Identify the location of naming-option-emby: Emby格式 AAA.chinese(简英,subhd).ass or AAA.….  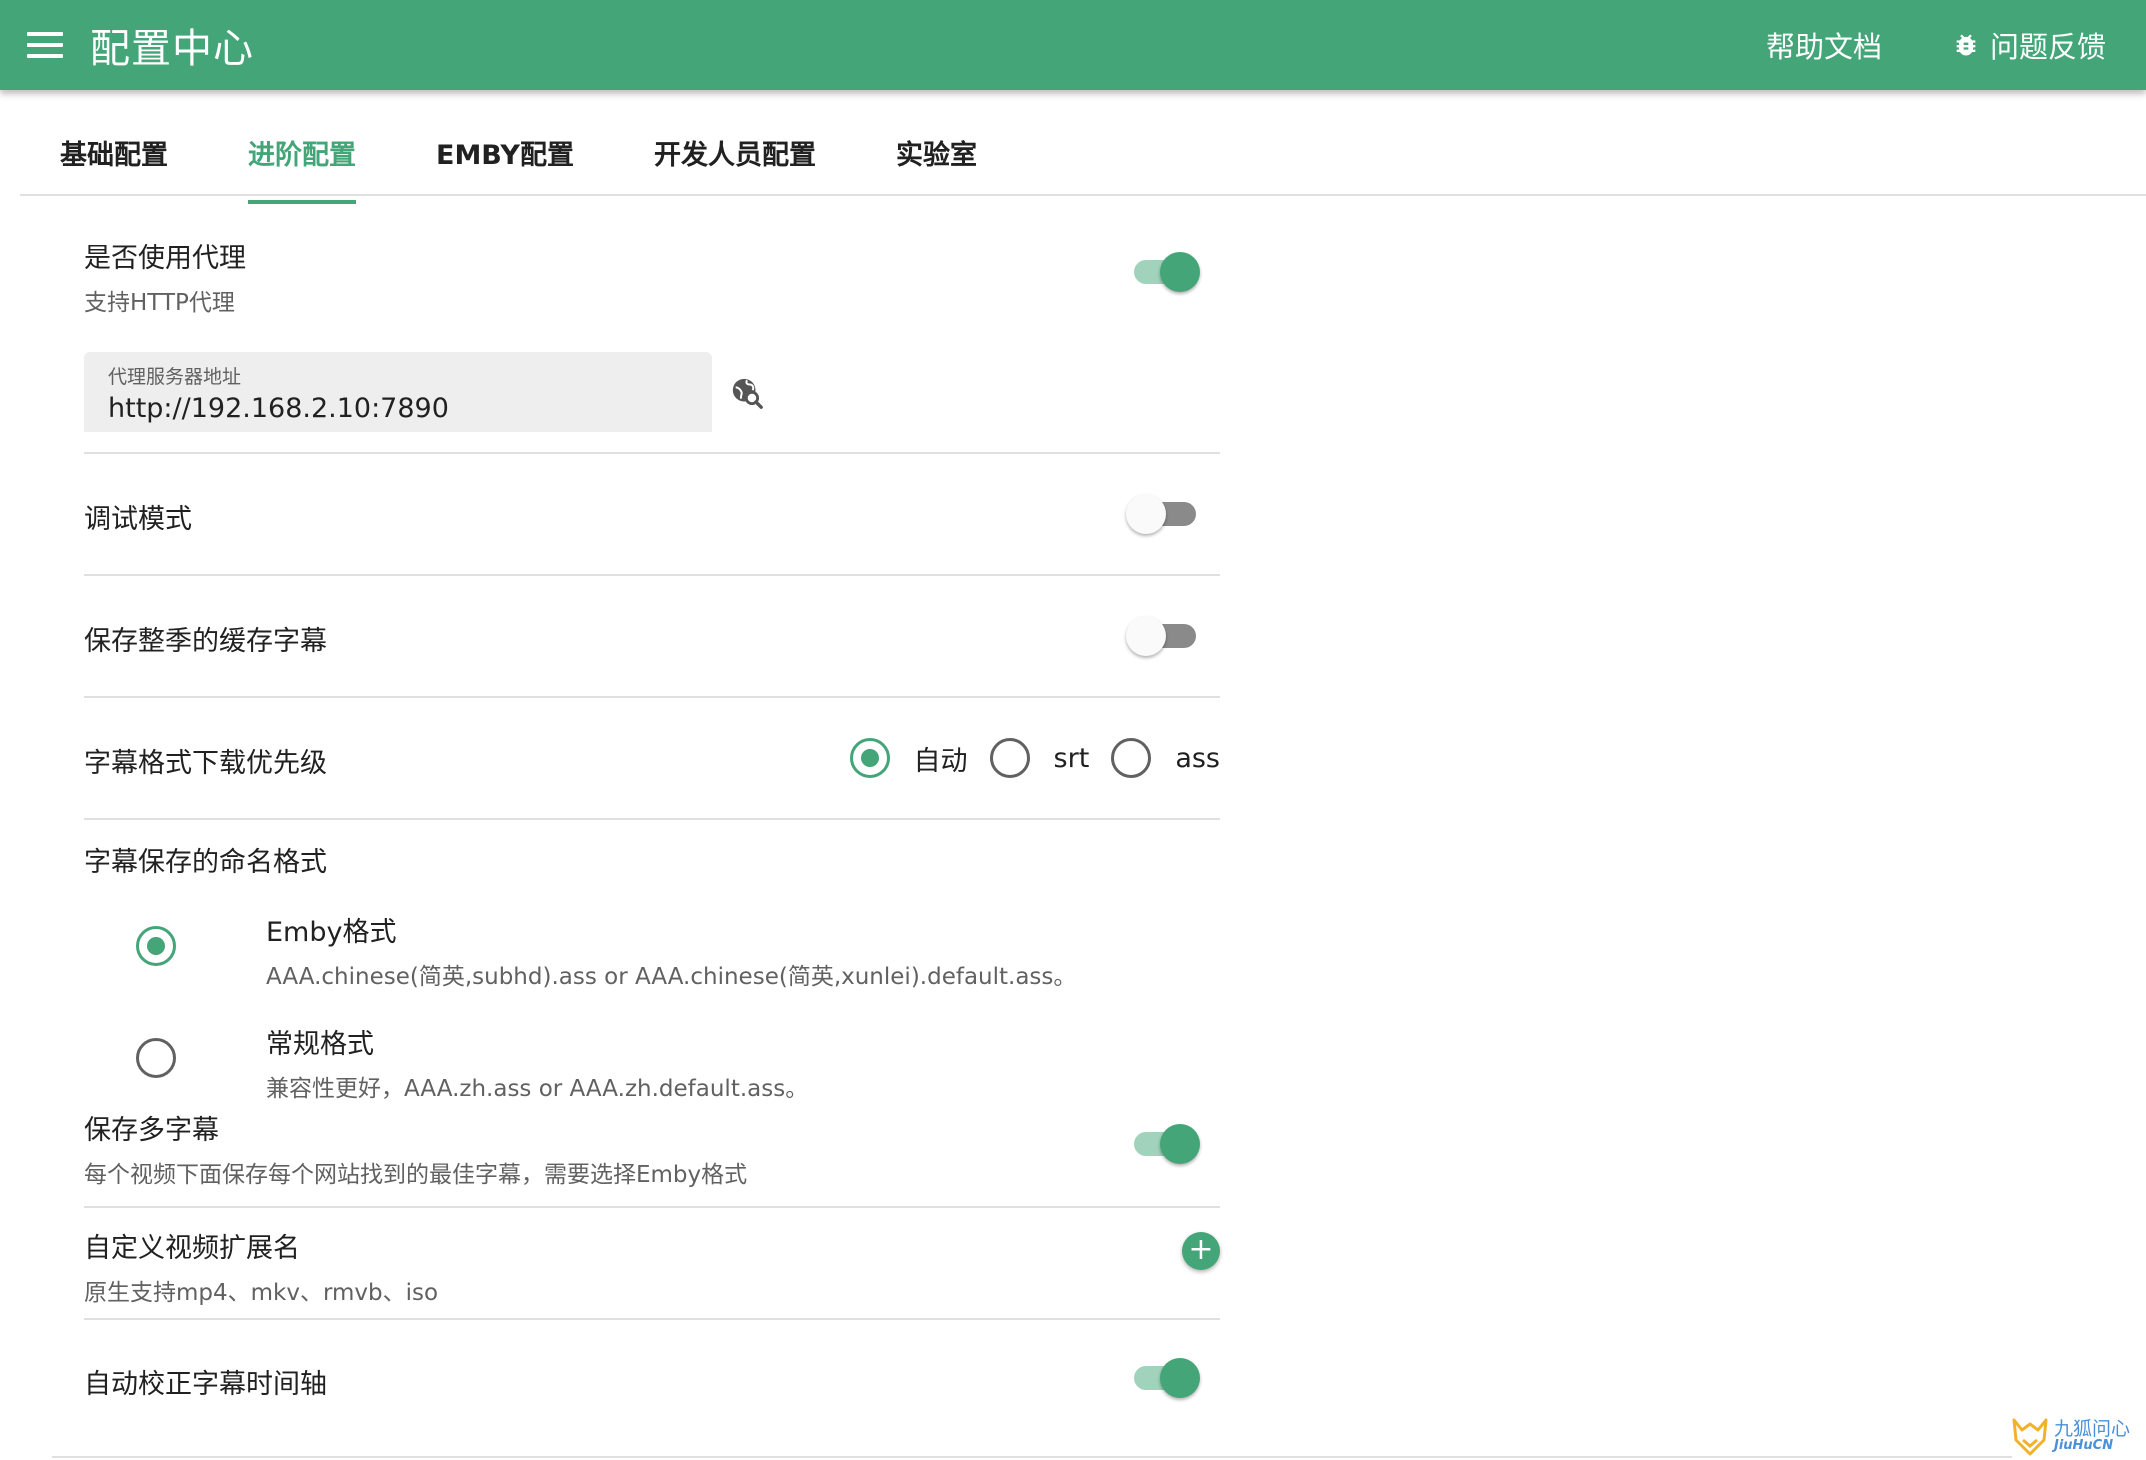
(606, 950).